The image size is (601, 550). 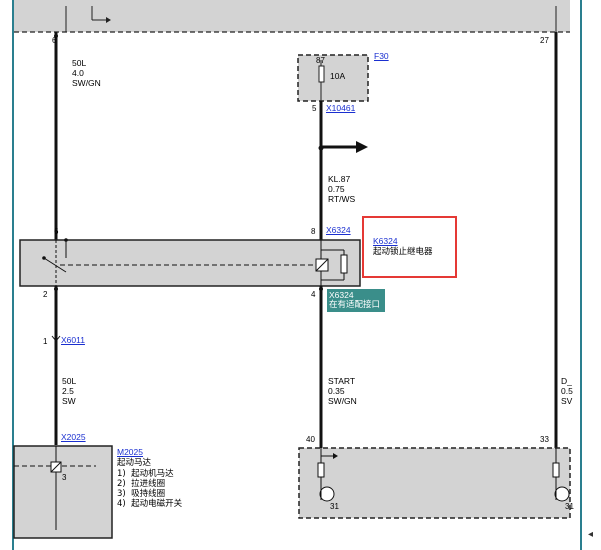 What do you see at coordinates (86, 83) in the screenshot?
I see `wire-left-upper-color: SW/GN` at bounding box center [86, 83].